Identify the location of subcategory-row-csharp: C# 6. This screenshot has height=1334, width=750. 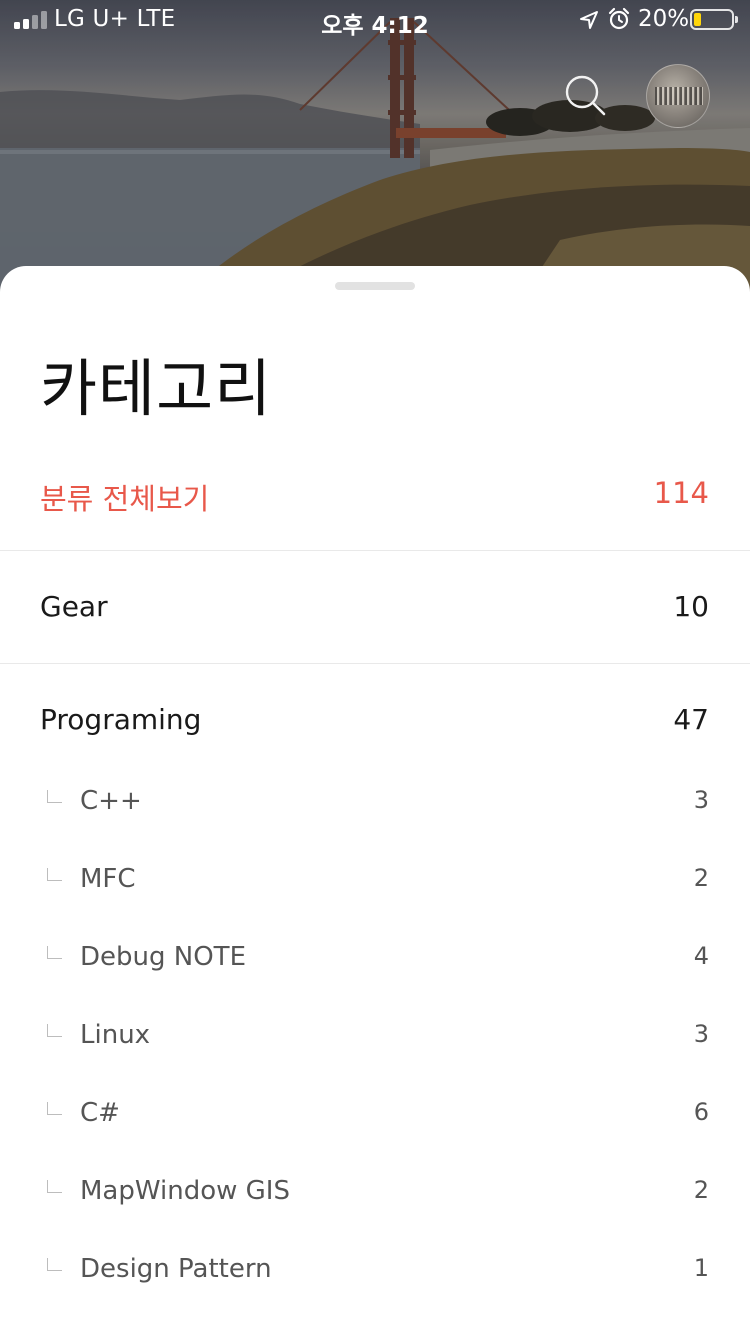
(375, 1116).